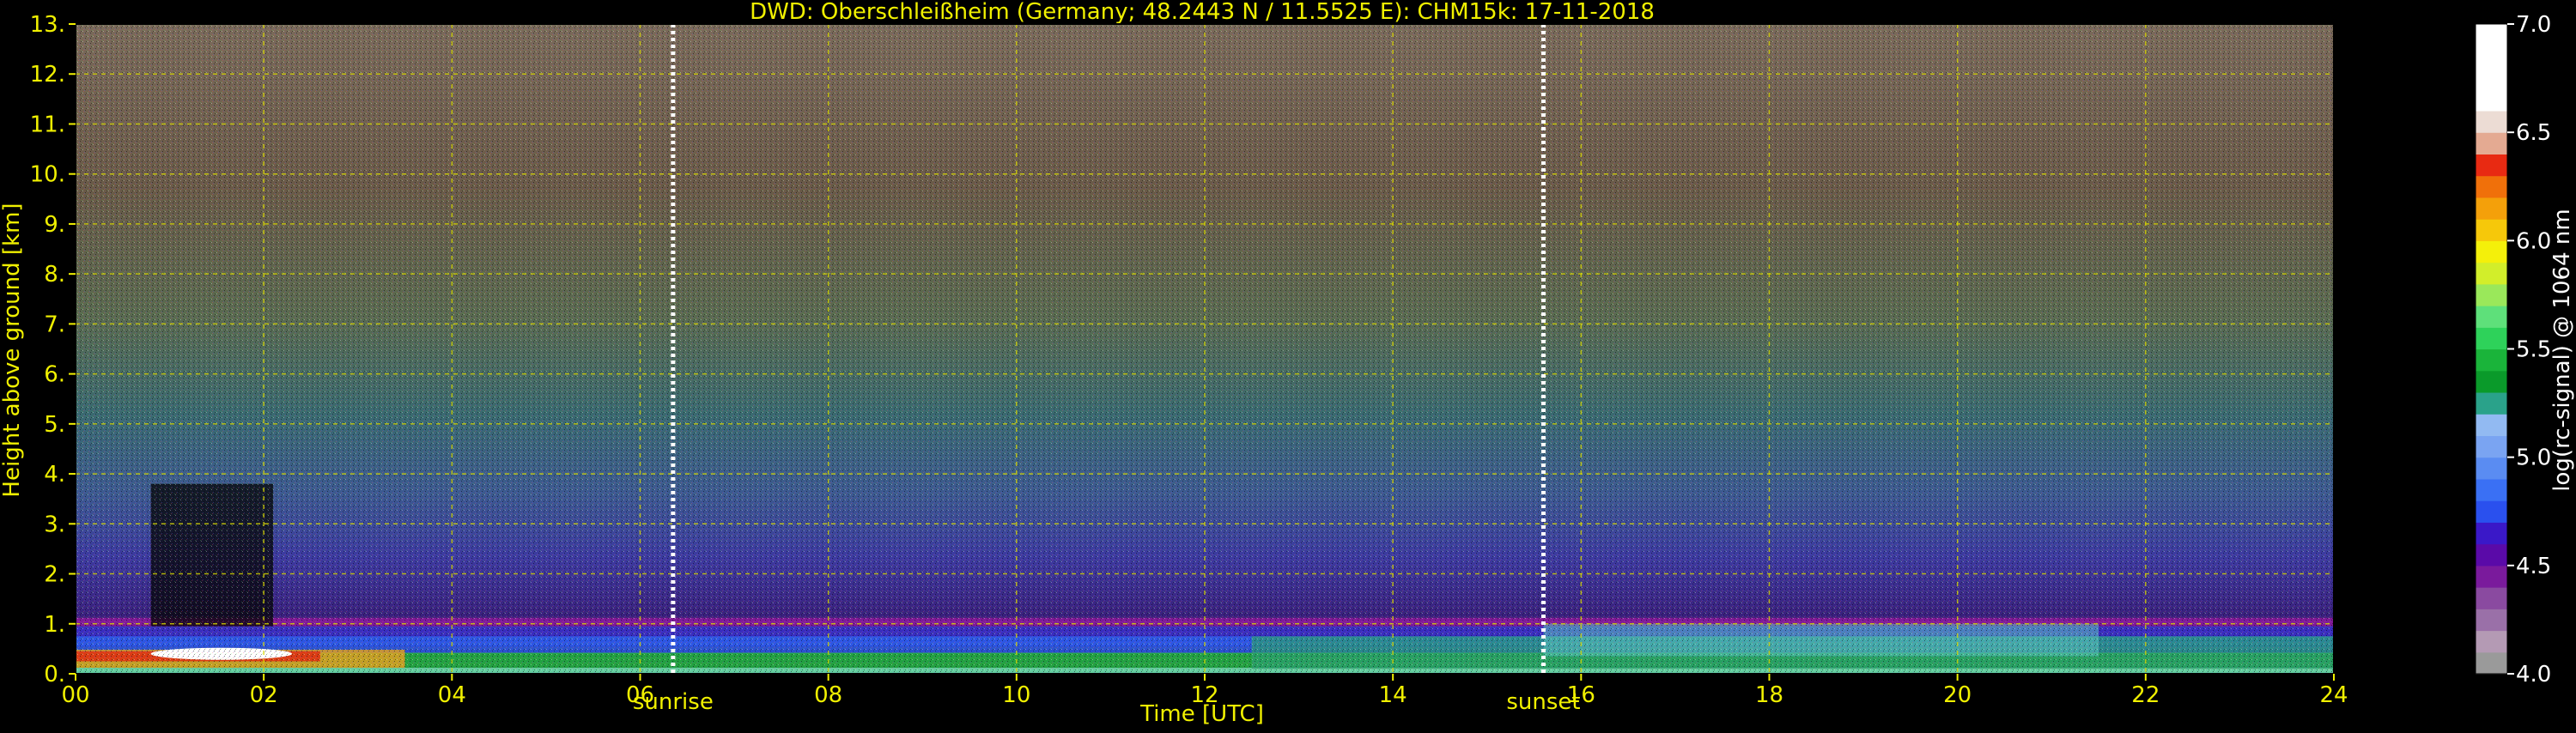 The image size is (2576, 733). I want to click on y-tick-label: 11., so click(48, 124).